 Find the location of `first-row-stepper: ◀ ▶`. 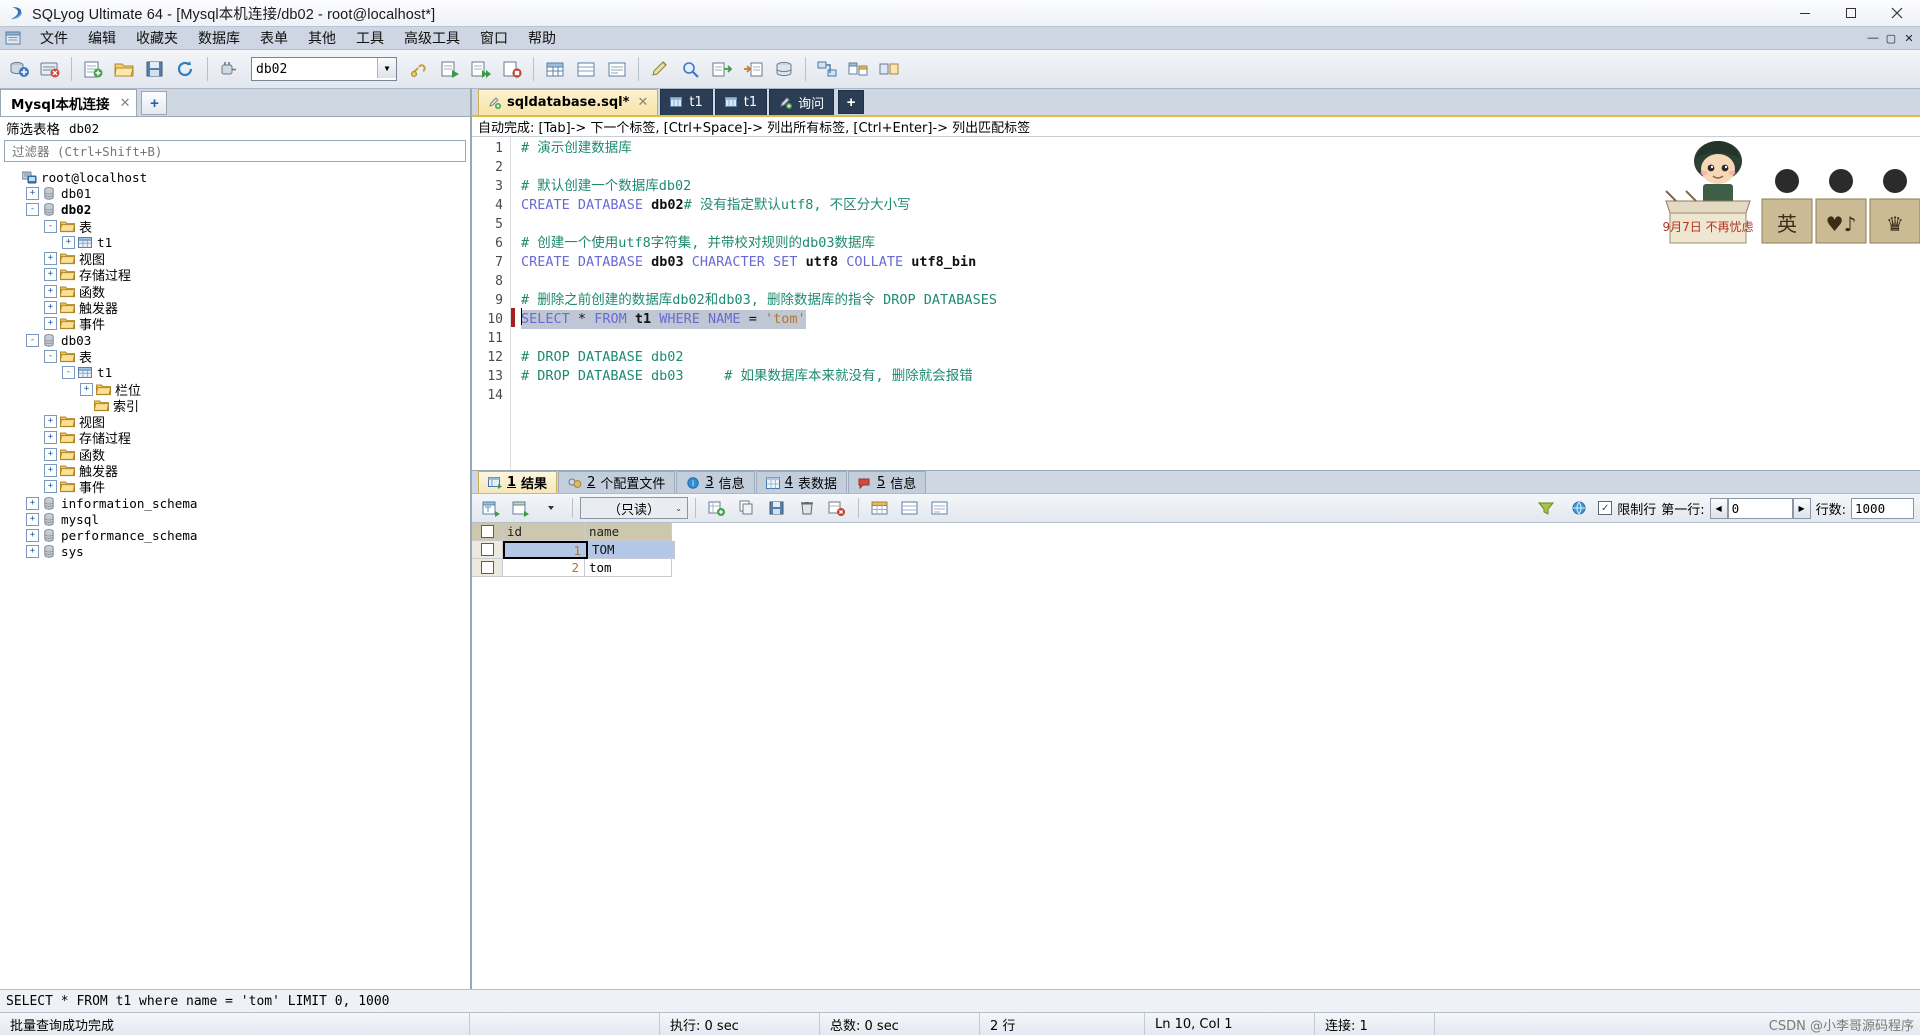

first-row-stepper: ◀ ▶ is located at coordinates (1760, 508).